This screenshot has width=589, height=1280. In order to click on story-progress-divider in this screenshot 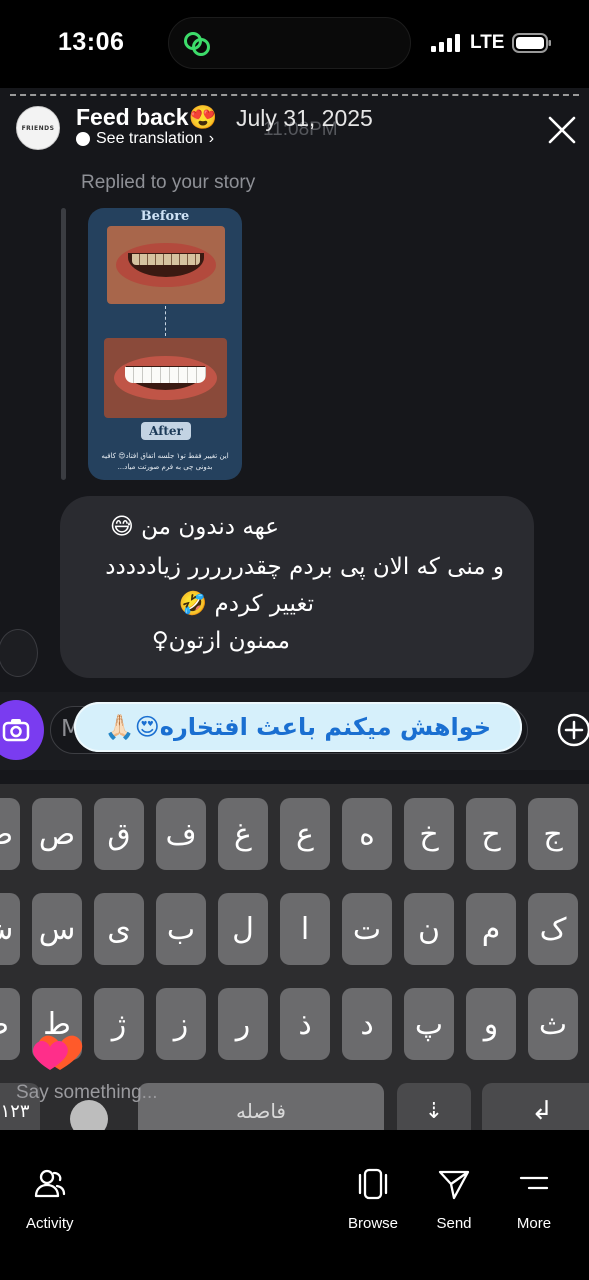, I will do `click(294, 95)`.